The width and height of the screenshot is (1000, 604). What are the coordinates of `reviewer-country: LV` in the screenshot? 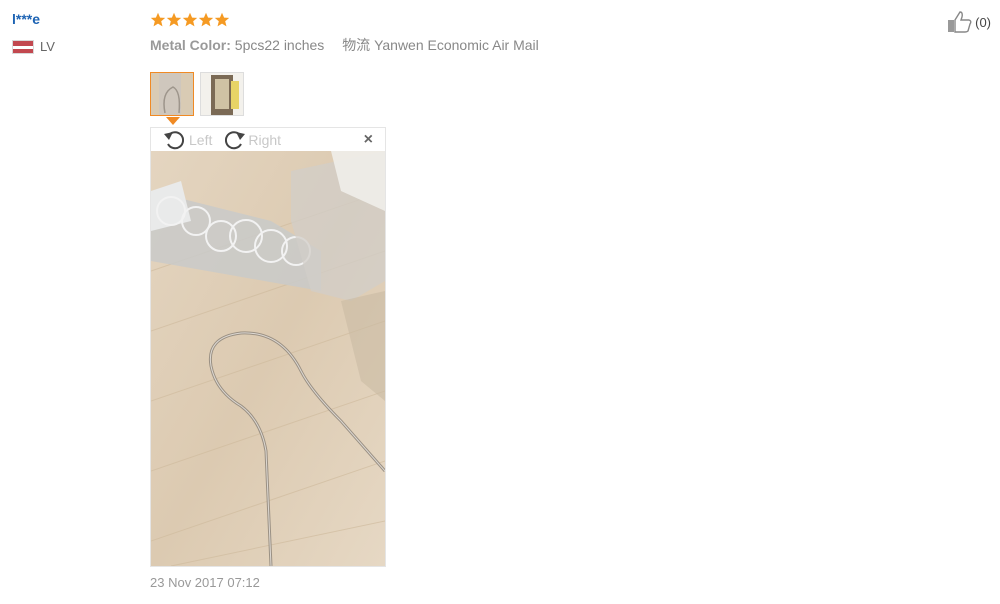 It's located at (33, 46).